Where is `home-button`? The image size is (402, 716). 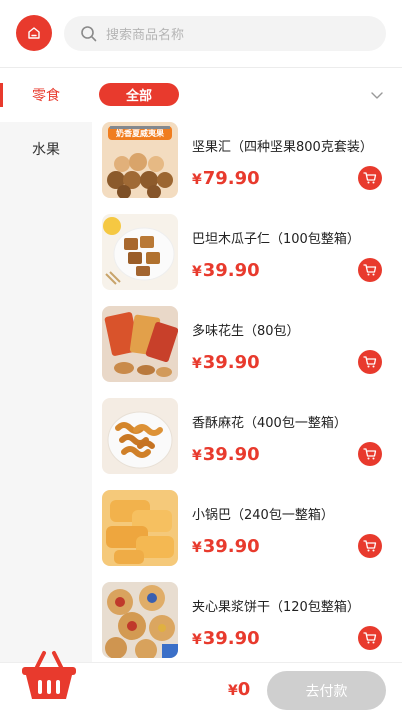
home-button is located at coordinates (34, 33).